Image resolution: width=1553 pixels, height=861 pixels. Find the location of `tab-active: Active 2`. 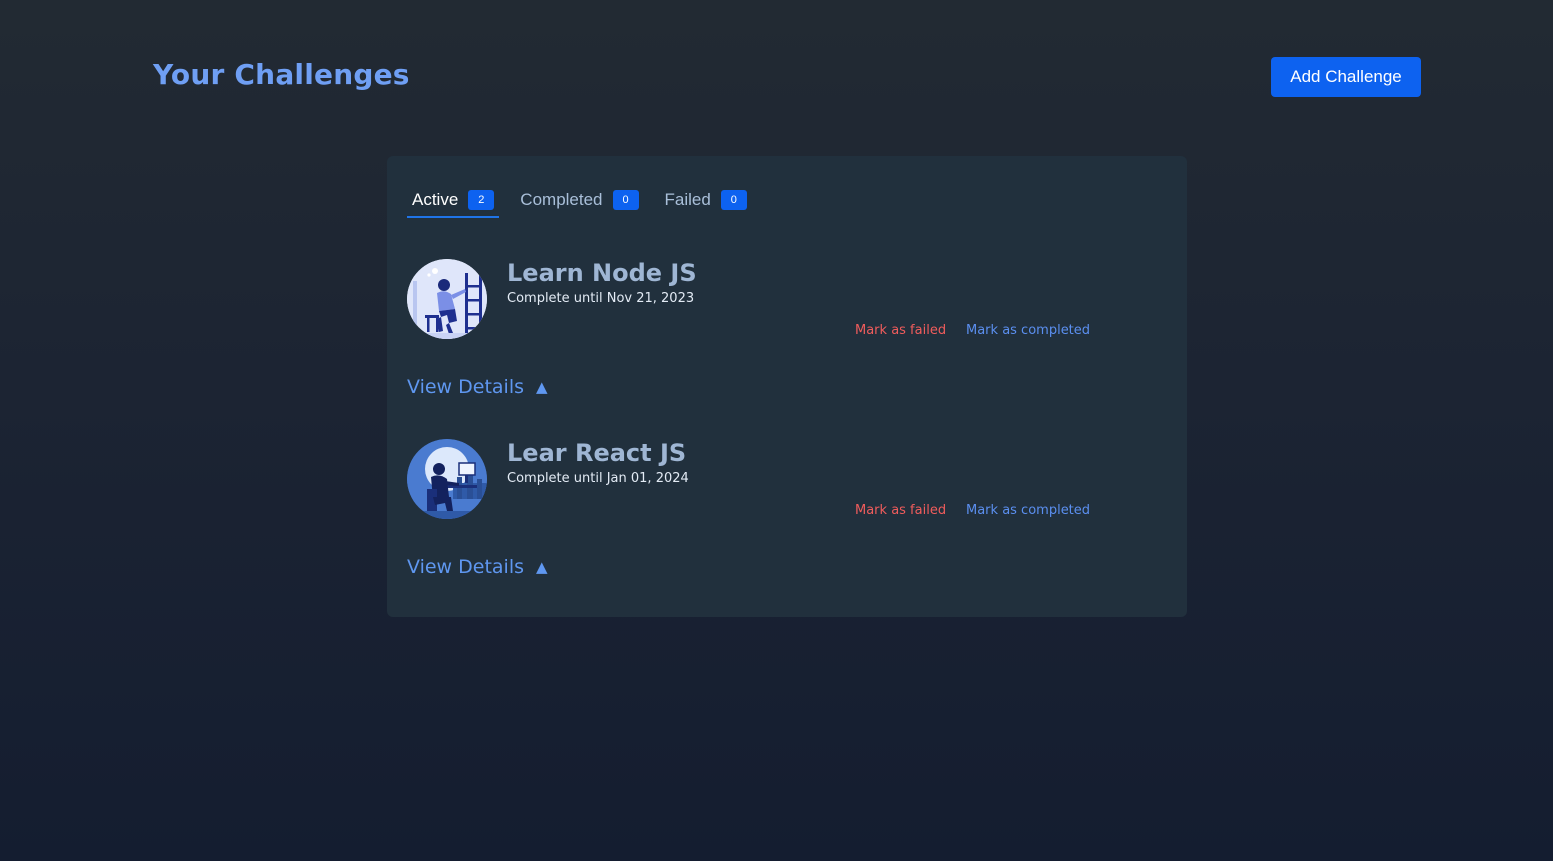

tab-active: Active 2 is located at coordinates (453, 200).